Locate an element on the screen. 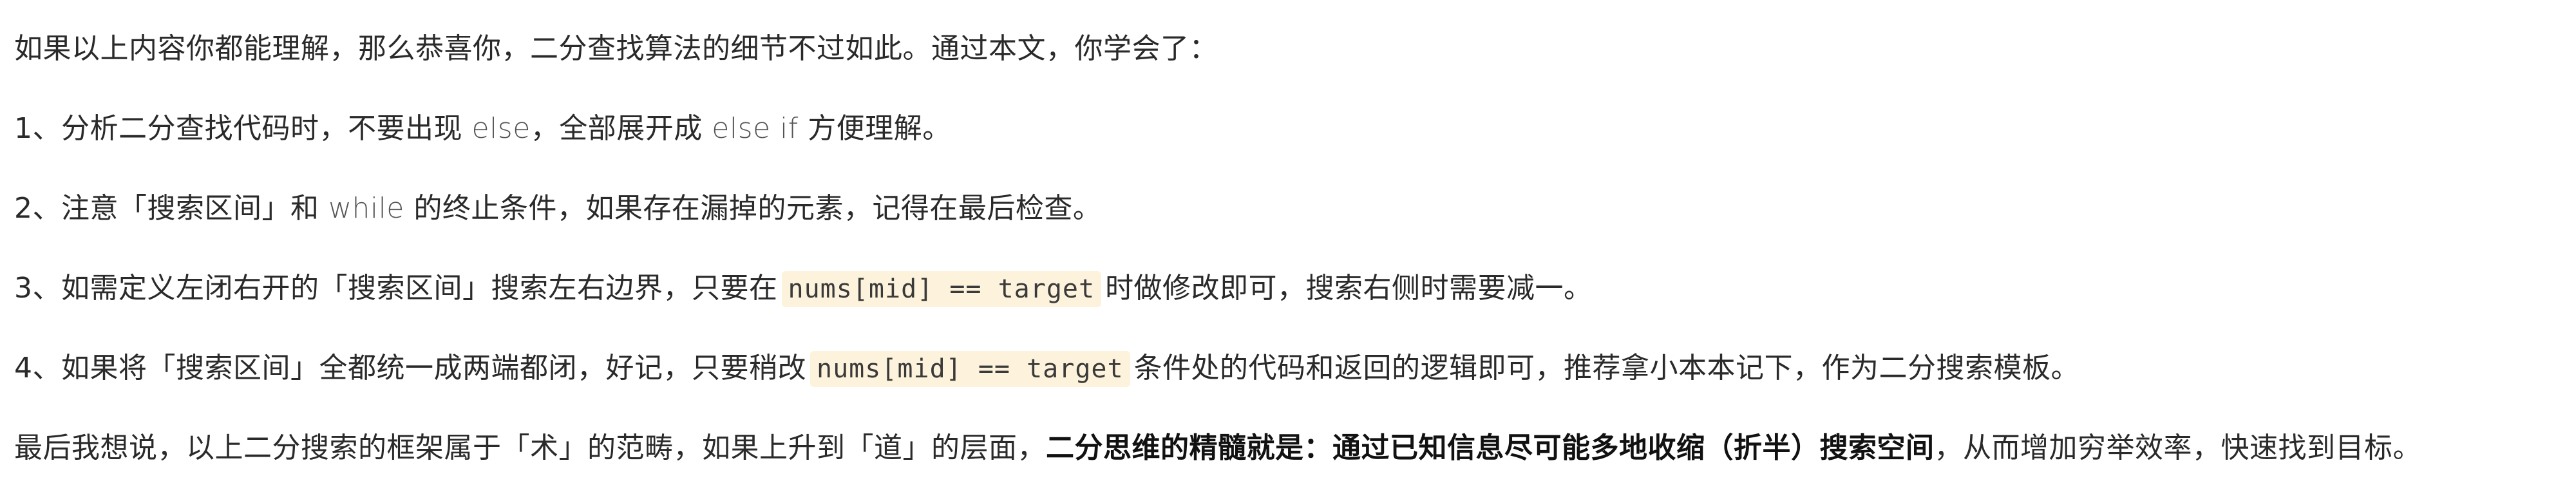 The width and height of the screenshot is (2576, 483). bold-emphasis: 二分思维的精髓就是：通过已知信息尽可能多地收缩（折半）搜索空间 is located at coordinates (1490, 447).